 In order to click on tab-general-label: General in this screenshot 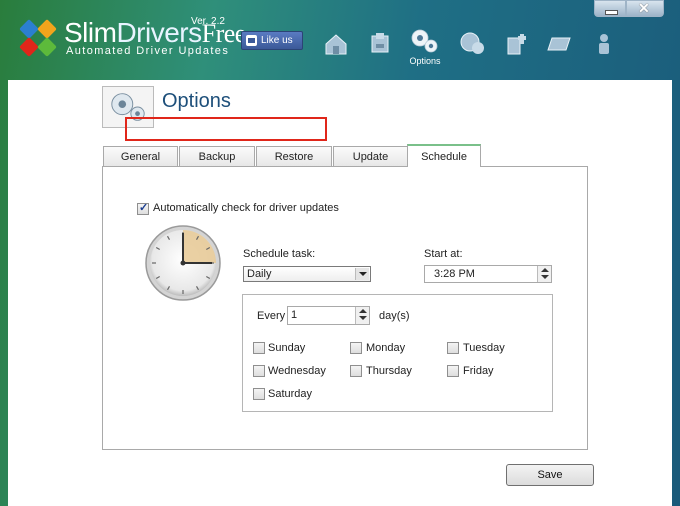, I will do `click(140, 157)`.